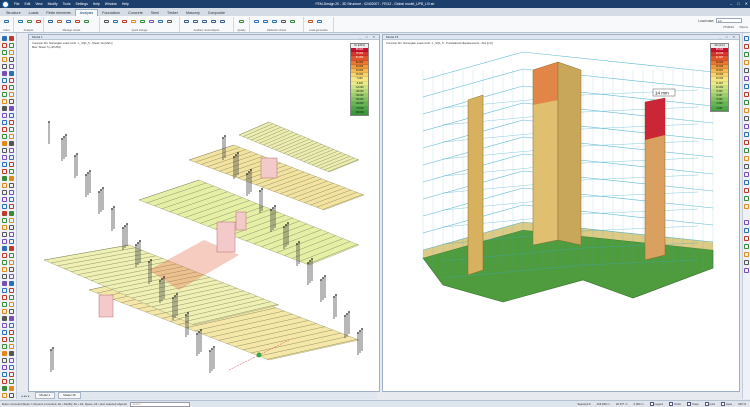 The height and width of the screenshot is (407, 750). What do you see at coordinates (656, 404) in the screenshot?
I see `layers-toggle: Layers` at bounding box center [656, 404].